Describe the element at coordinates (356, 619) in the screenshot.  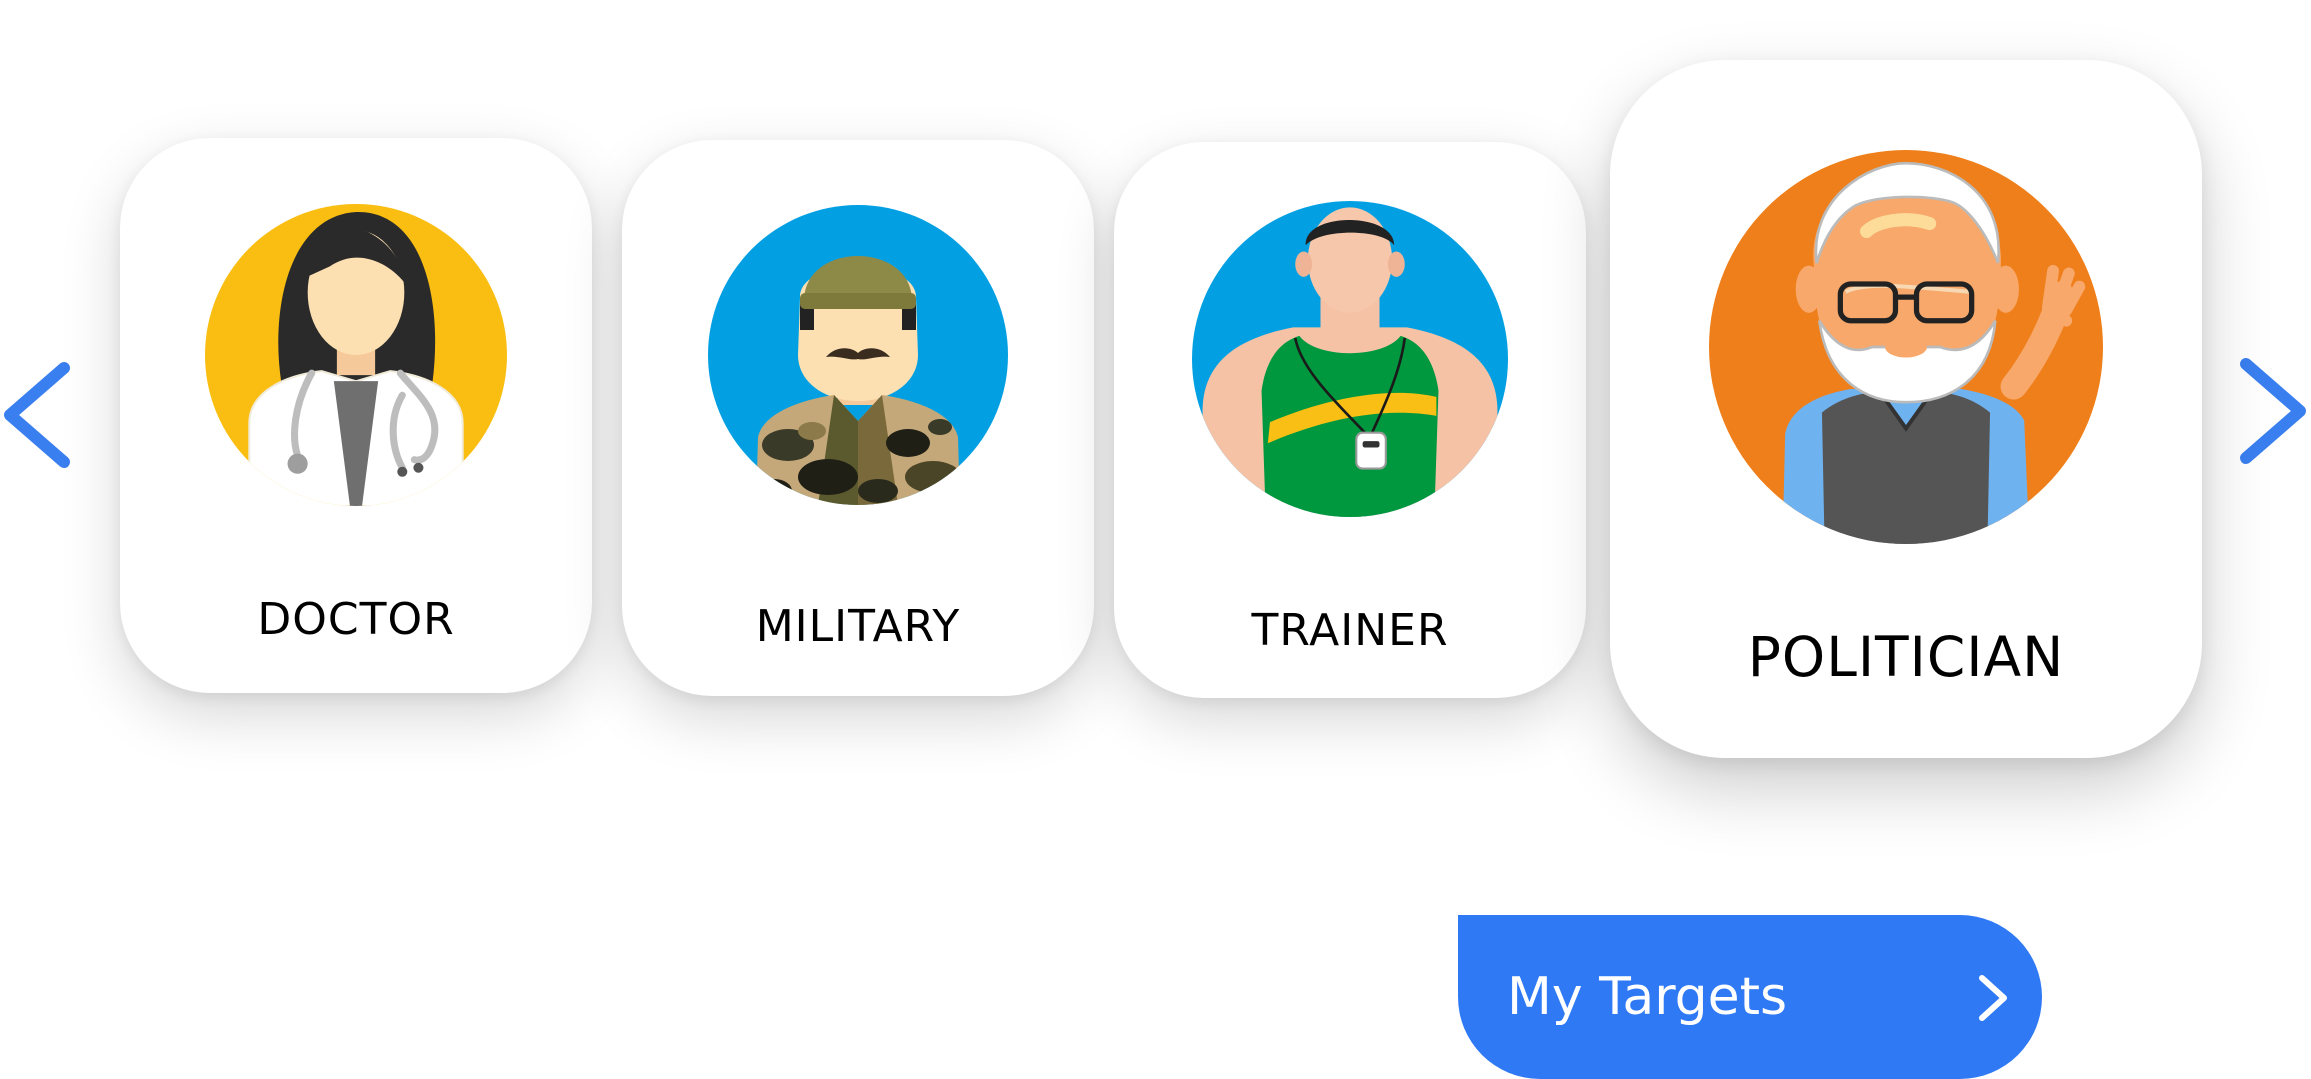
I see `card-label: DOCTOR` at that location.